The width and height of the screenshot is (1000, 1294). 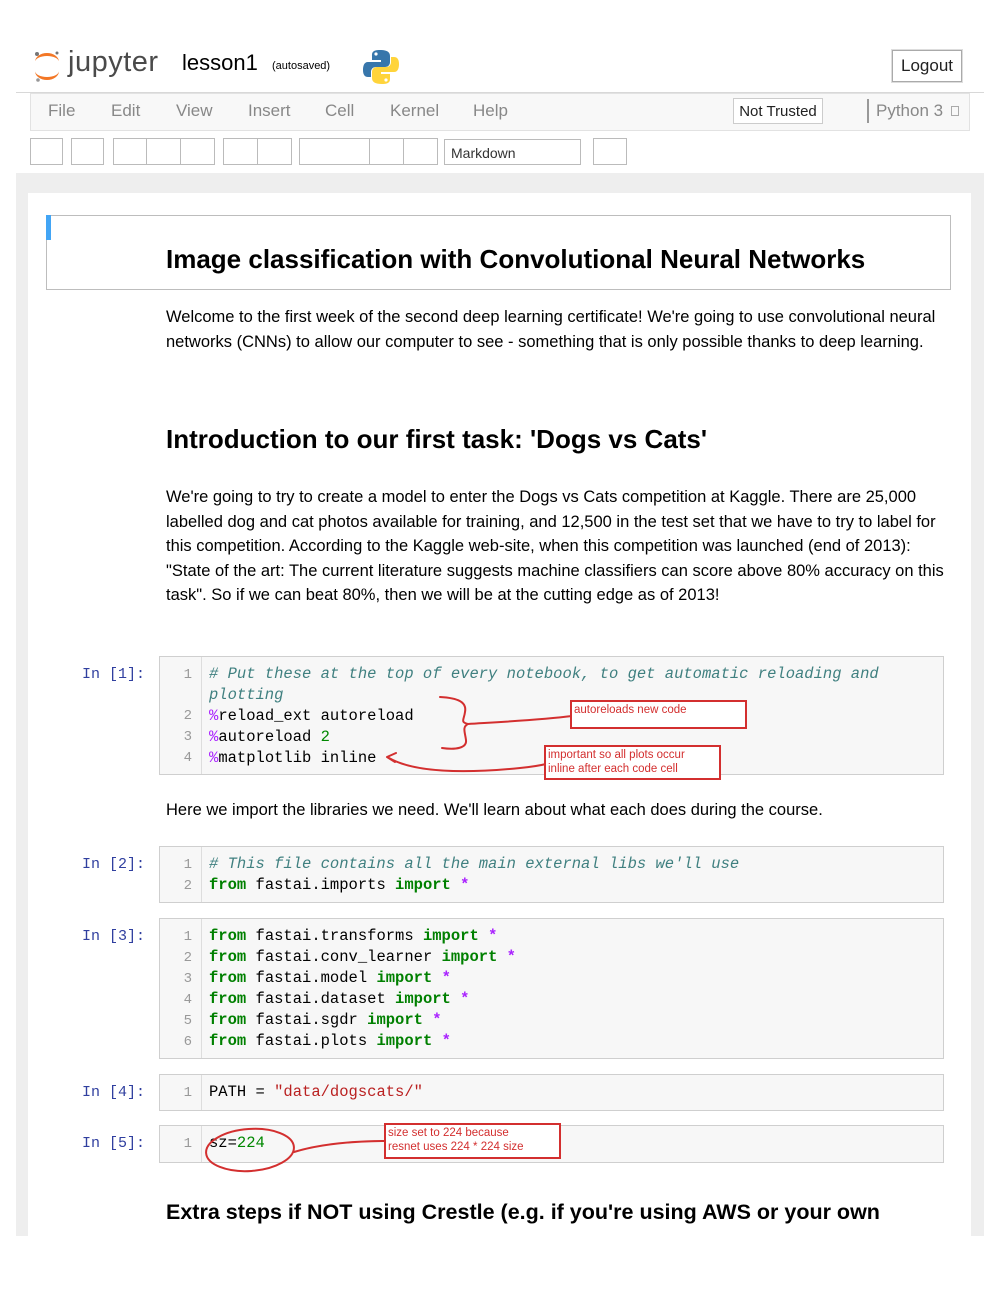 What do you see at coordinates (301, 66) in the screenshot?
I see `autosave-status: (autosaved)` at bounding box center [301, 66].